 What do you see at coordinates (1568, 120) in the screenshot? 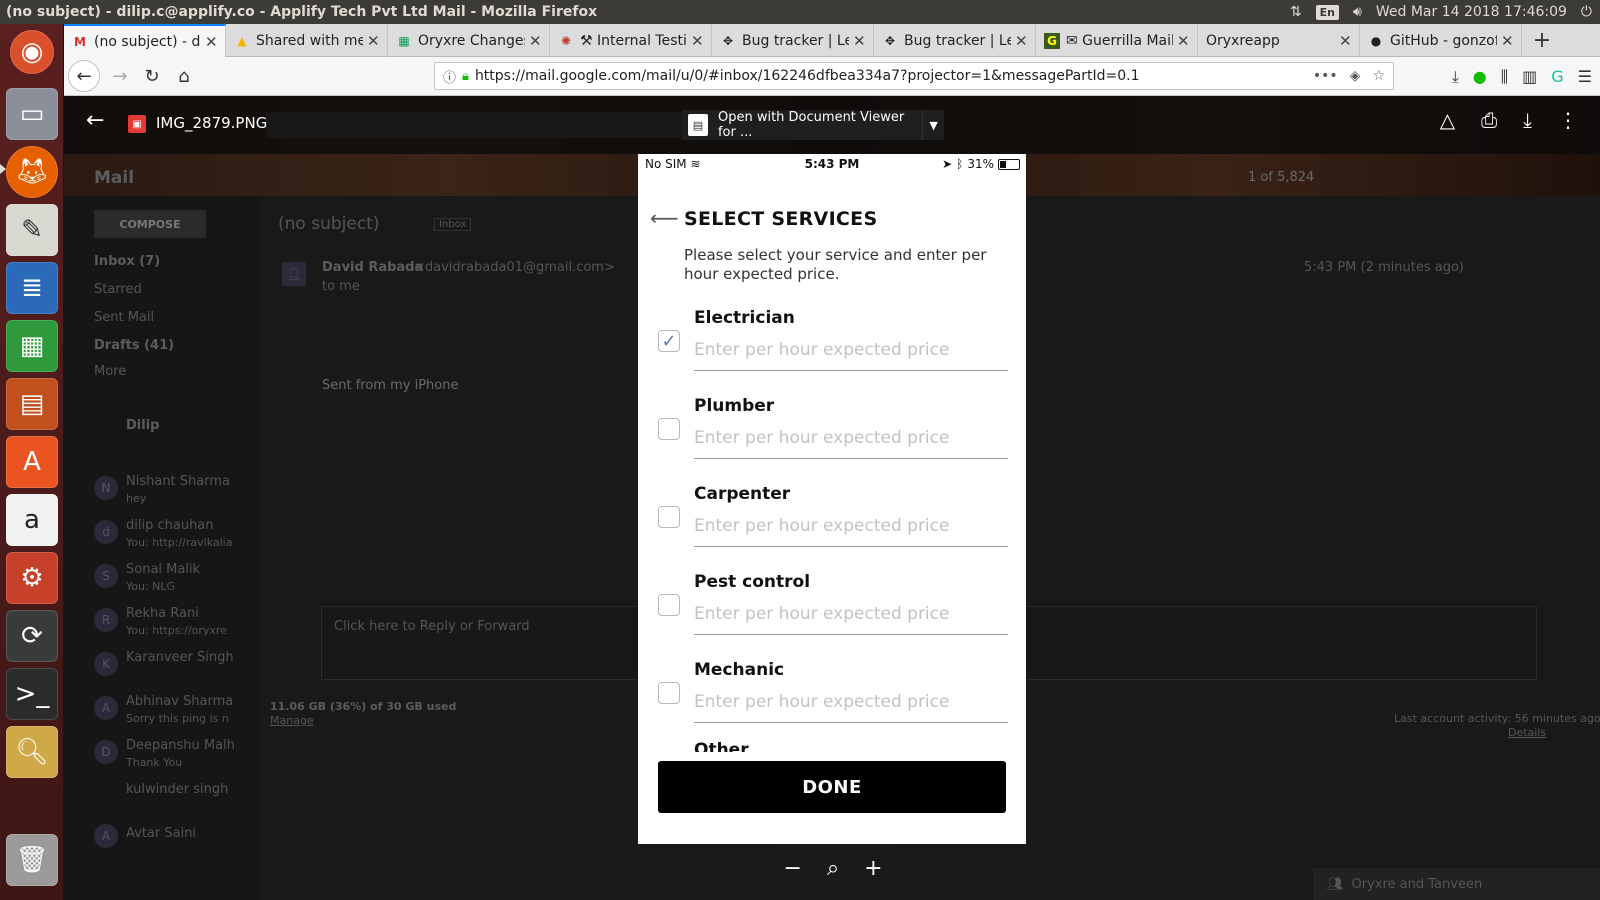
I see `more-options-icon: ⋮` at bounding box center [1568, 120].